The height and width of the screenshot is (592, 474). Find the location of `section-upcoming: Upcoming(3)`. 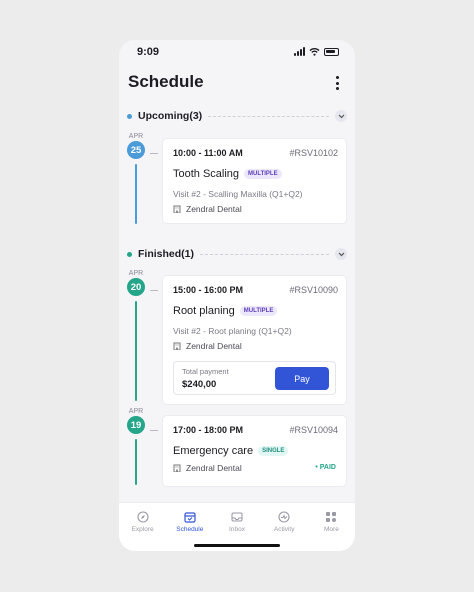

section-upcoming: Upcoming(3) is located at coordinates (237, 116).